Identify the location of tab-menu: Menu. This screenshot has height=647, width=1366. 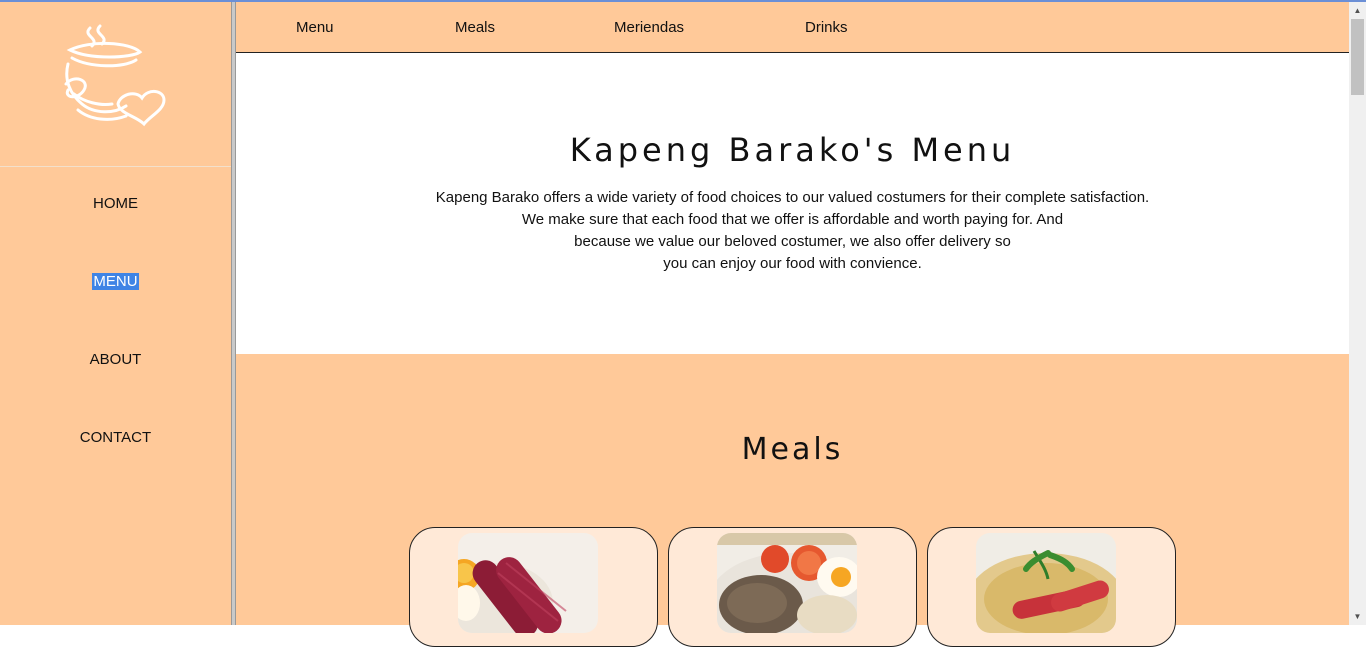
(315, 27).